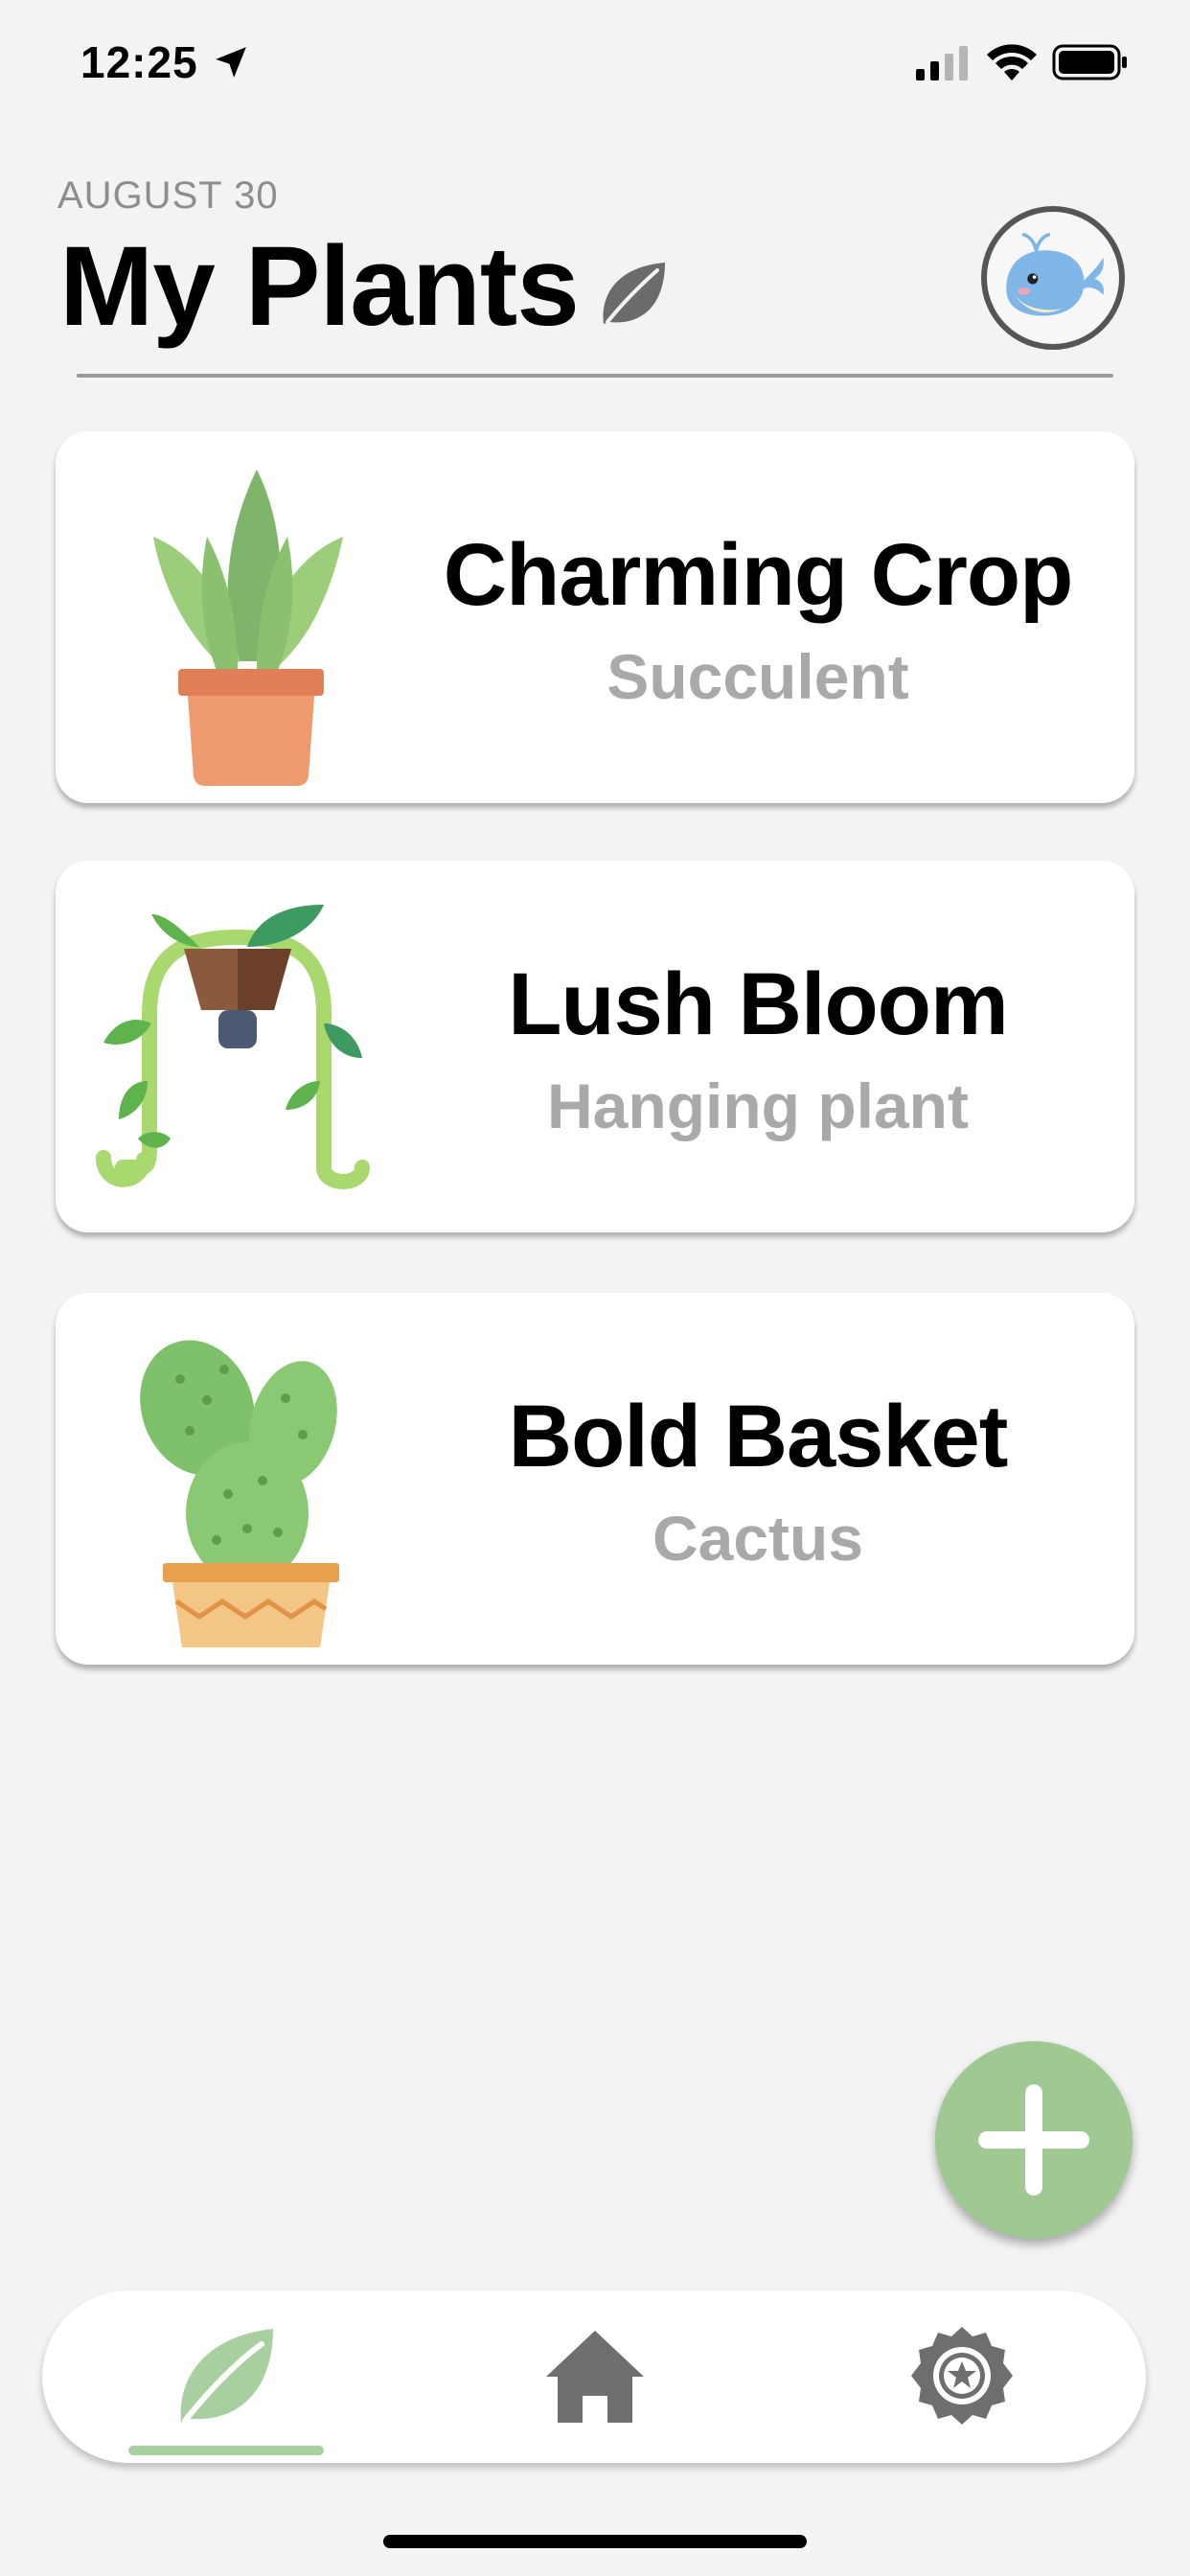 The height and width of the screenshot is (2576, 1190). I want to click on plant-type: Cactus, so click(758, 1538).